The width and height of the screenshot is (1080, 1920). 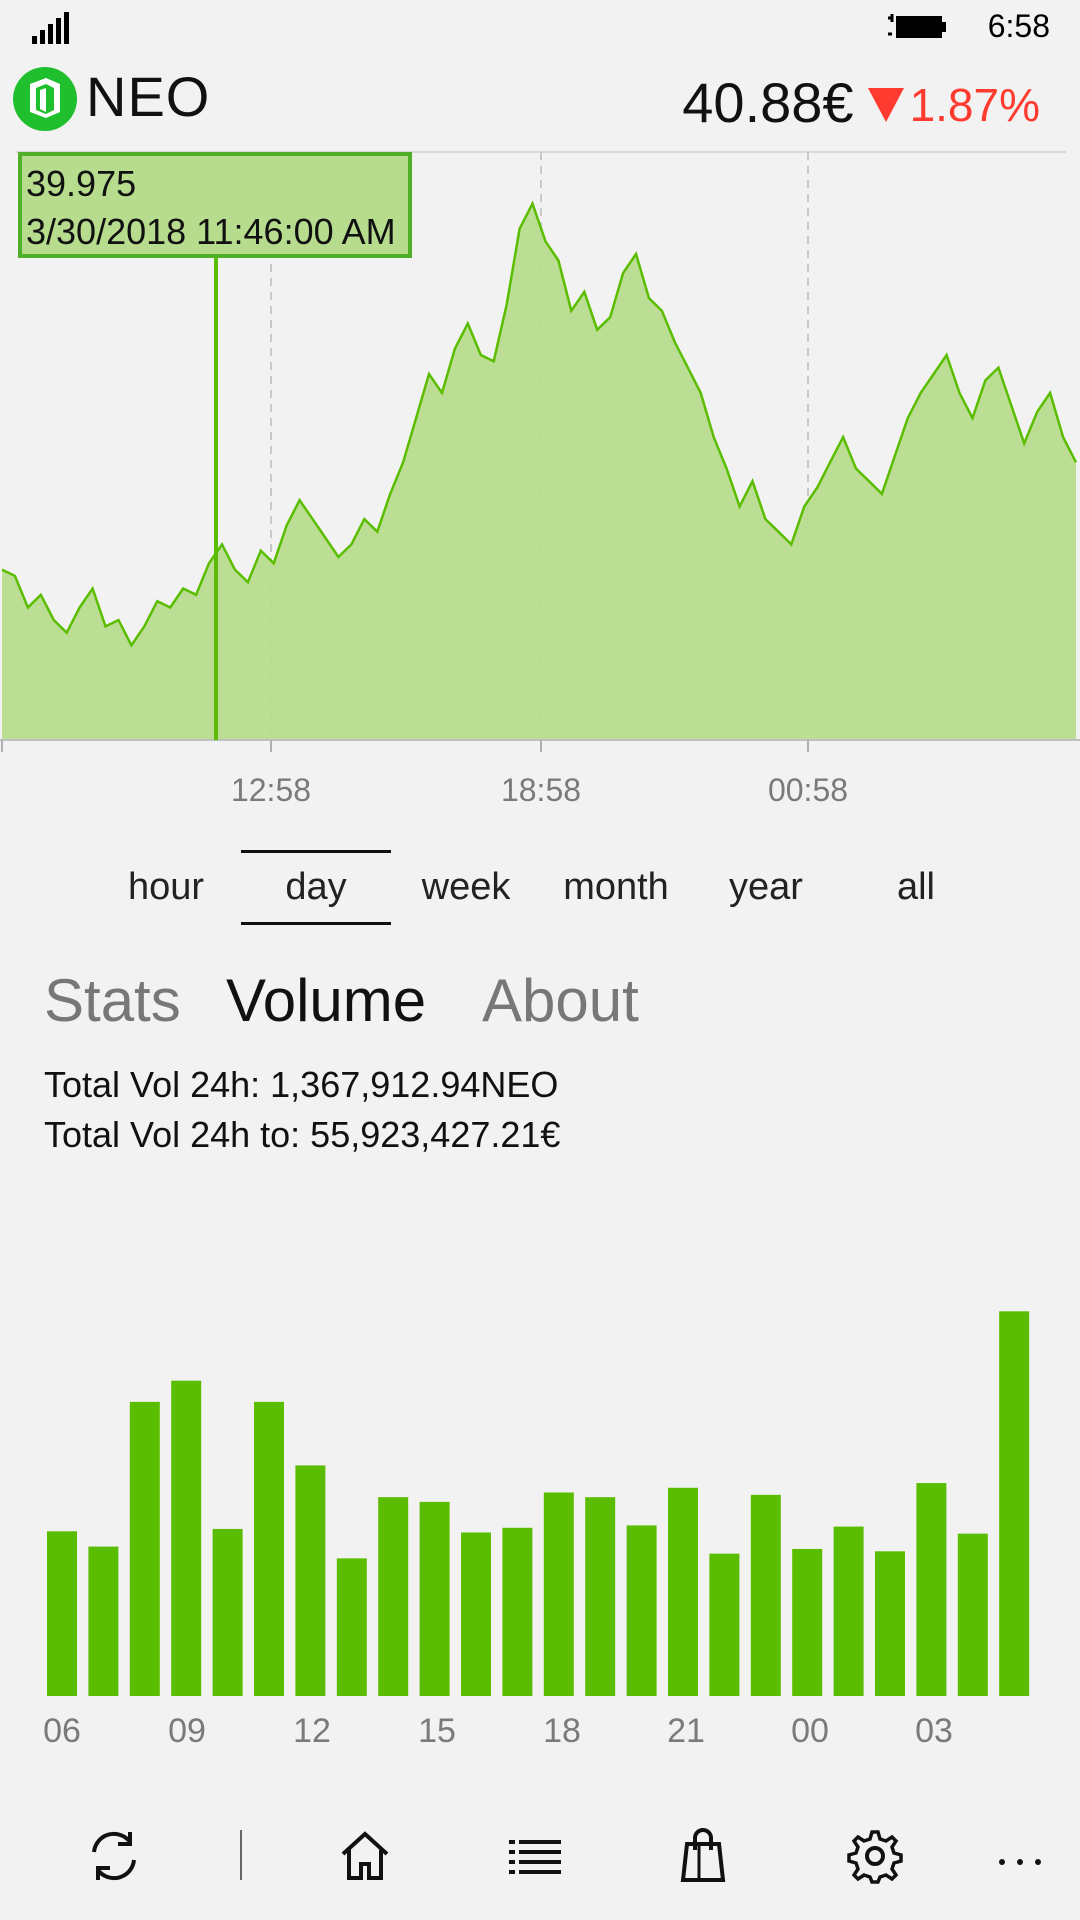 What do you see at coordinates (45, 99) in the screenshot?
I see `neo-logo-icon` at bounding box center [45, 99].